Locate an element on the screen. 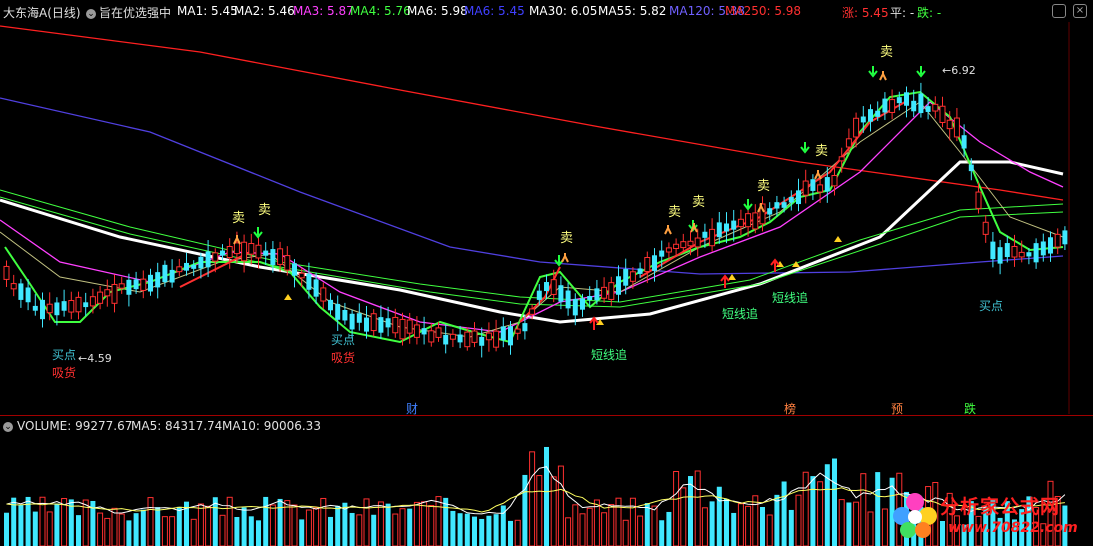  close-icon: × is located at coordinates (1080, 11).